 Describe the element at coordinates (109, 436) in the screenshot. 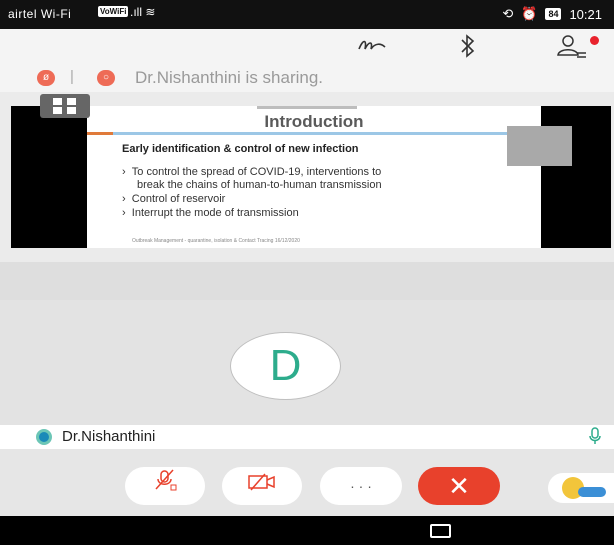

I see `participant-name: Dr.Nishanthini` at that location.